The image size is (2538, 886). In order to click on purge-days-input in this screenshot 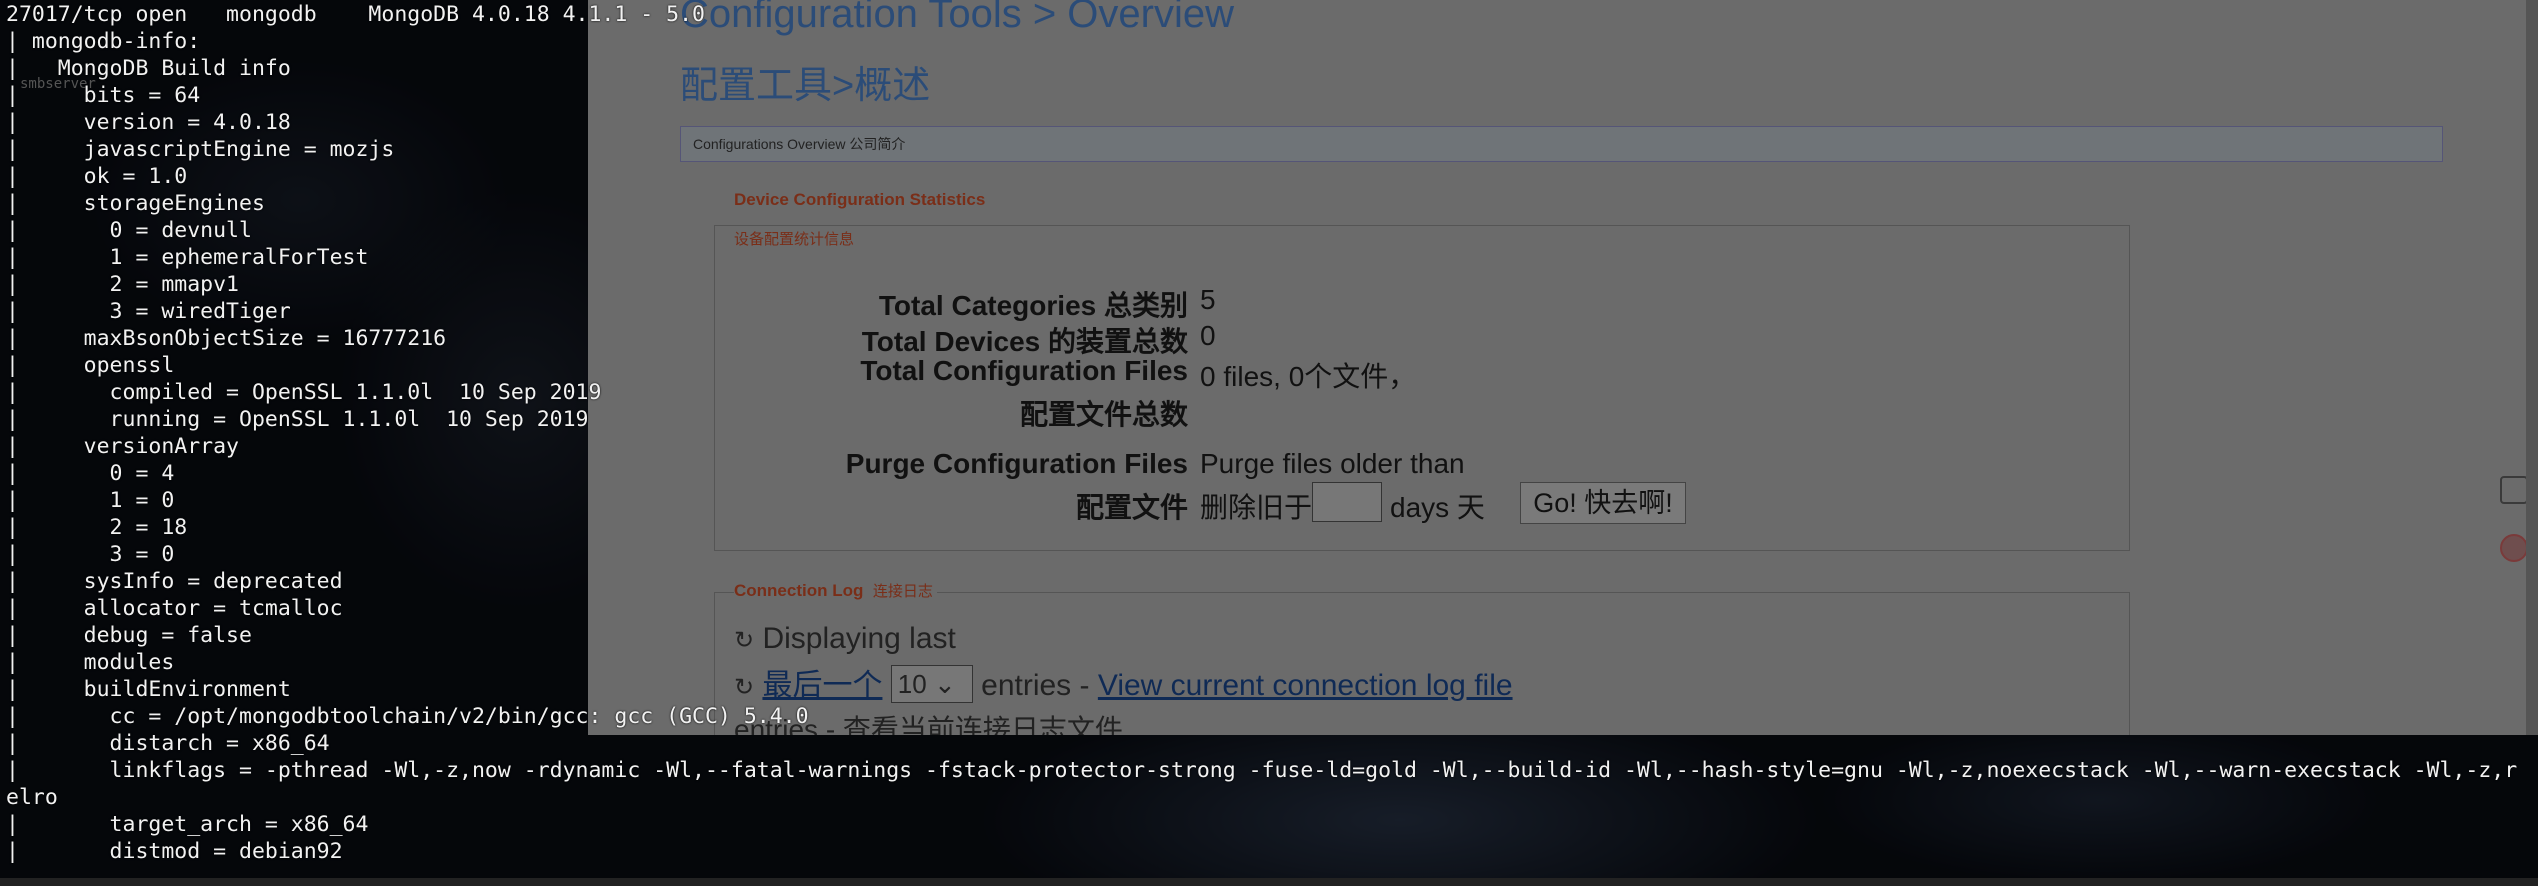, I will do `click(1347, 502)`.